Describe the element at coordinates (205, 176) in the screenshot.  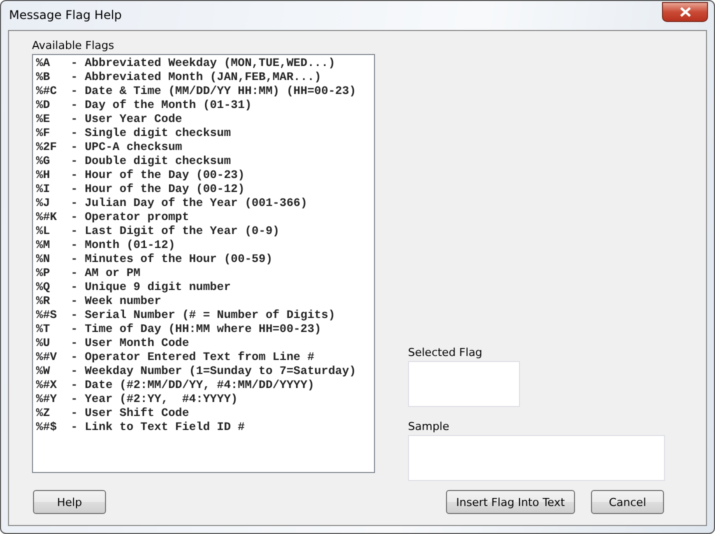
I see `flag-item: %H - Hour of the Day (00-23)` at that location.